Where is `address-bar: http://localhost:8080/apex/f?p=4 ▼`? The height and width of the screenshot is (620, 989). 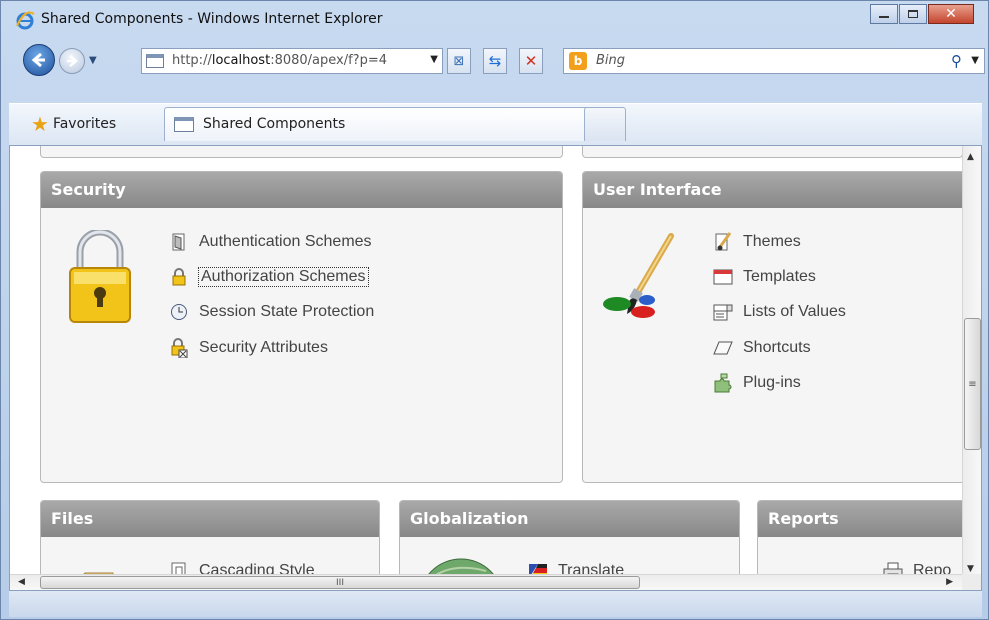 address-bar: http://localhost:8080/apex/f?p=4 ▼ is located at coordinates (292, 61).